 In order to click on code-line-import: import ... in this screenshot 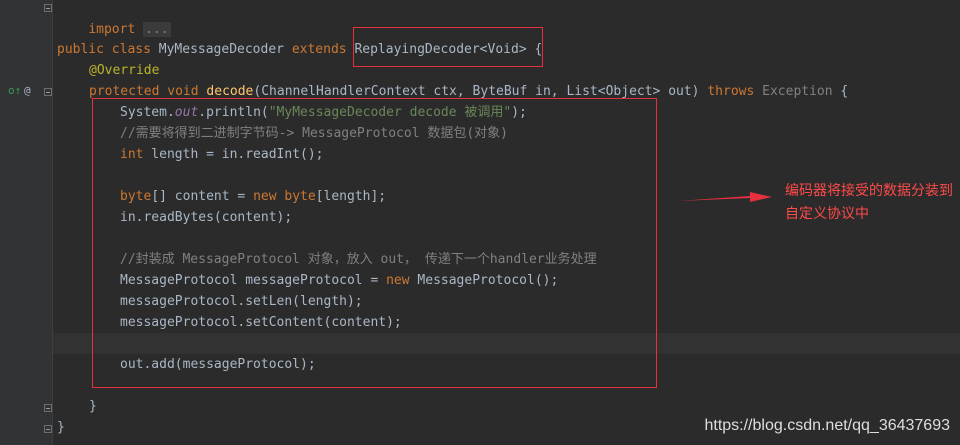, I will do `click(114, 18)`.